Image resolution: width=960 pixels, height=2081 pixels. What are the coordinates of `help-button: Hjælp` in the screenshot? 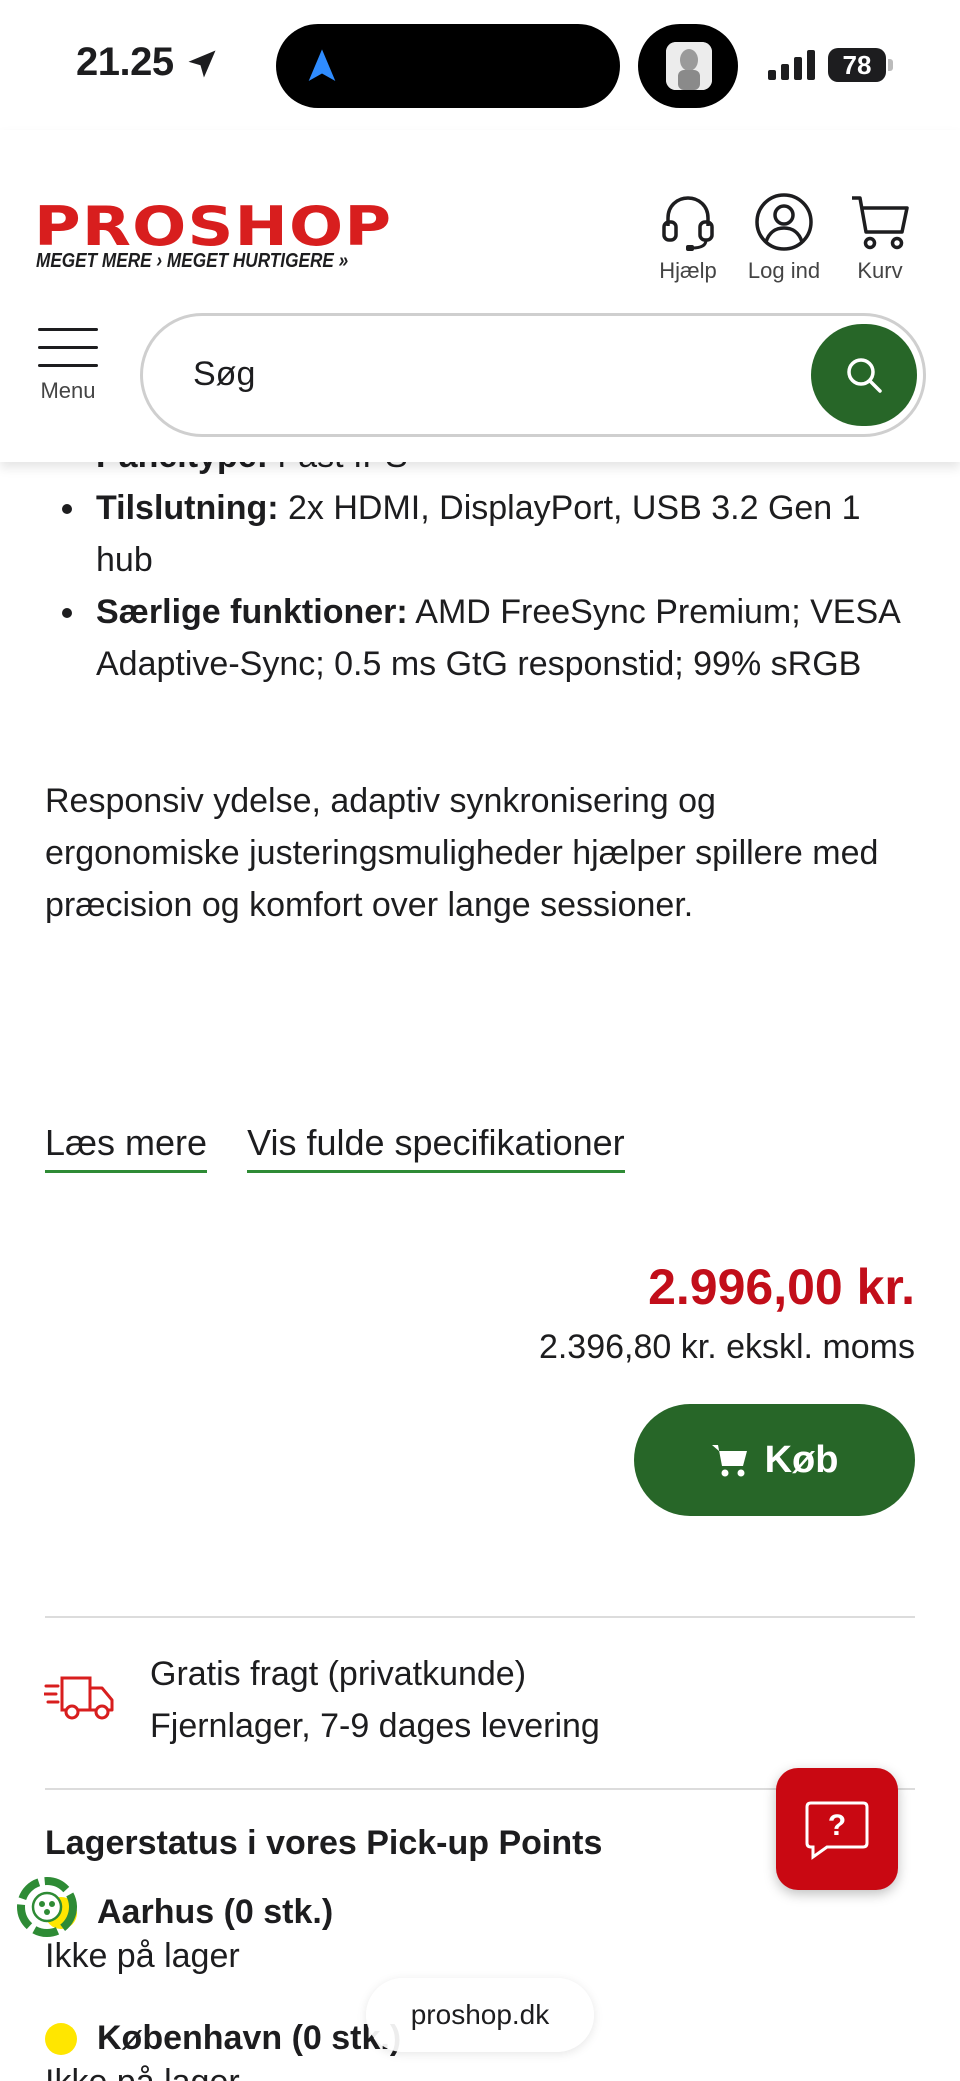 It's located at (688, 238).